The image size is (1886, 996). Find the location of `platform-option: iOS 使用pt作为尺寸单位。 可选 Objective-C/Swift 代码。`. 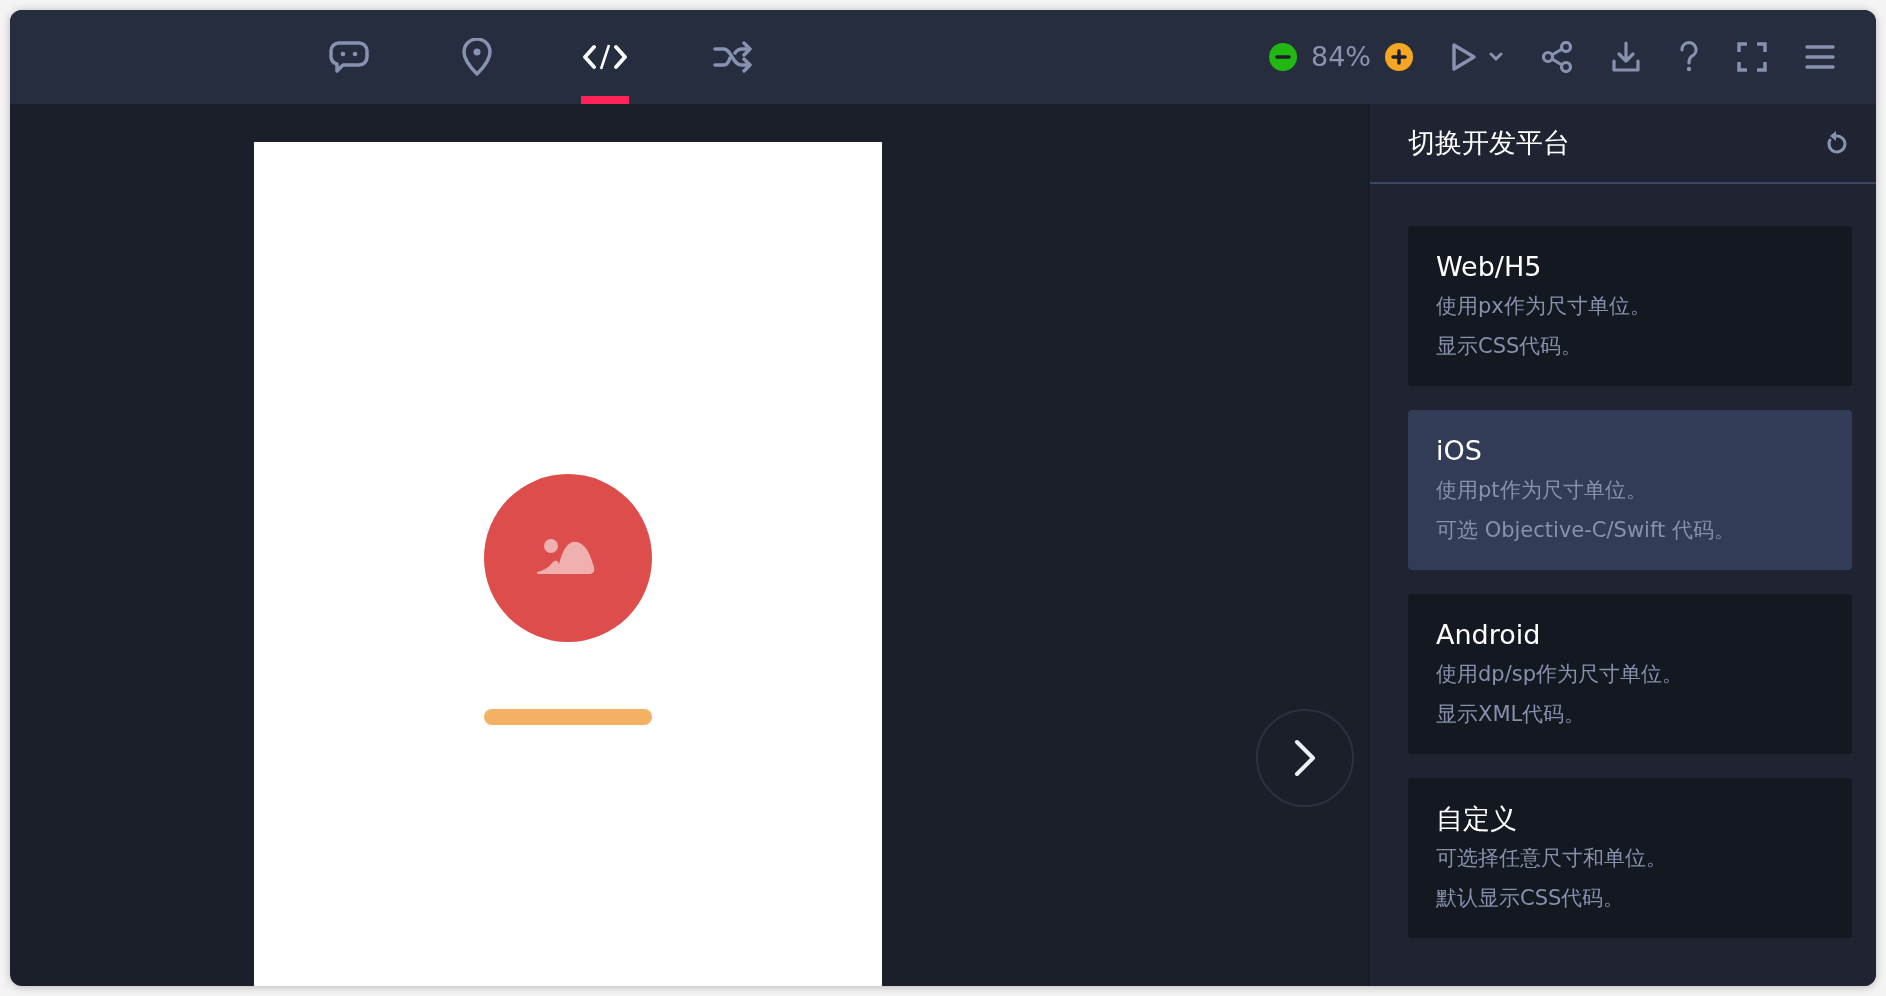

platform-option: iOS 使用pt作为尺寸单位。 可选 Objective-C/Swift 代码。 is located at coordinates (1630, 490).